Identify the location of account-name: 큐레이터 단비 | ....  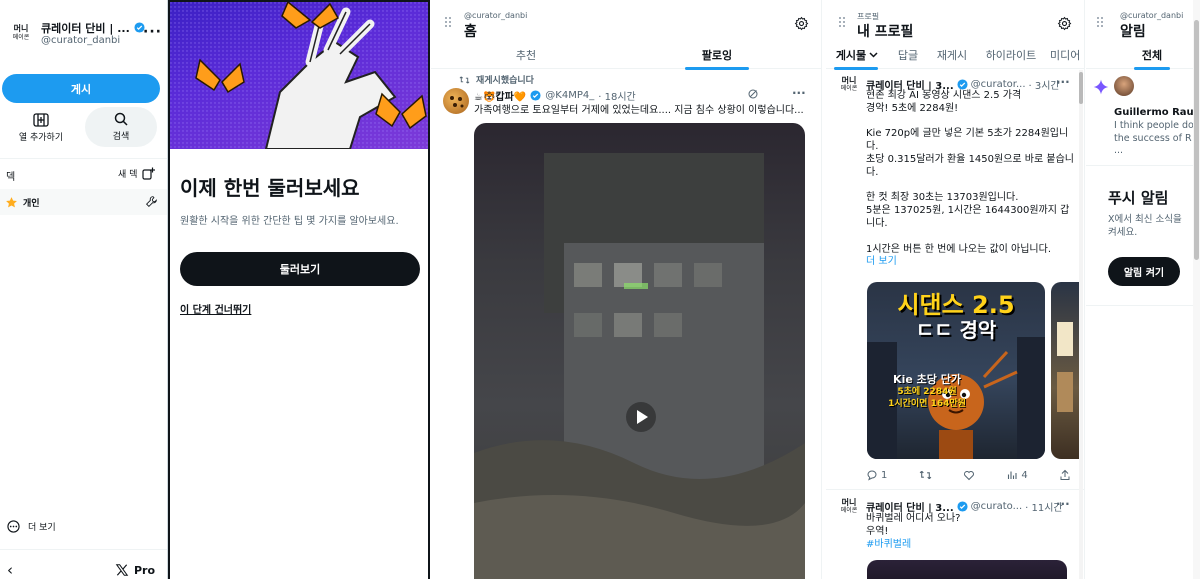
(93, 28).